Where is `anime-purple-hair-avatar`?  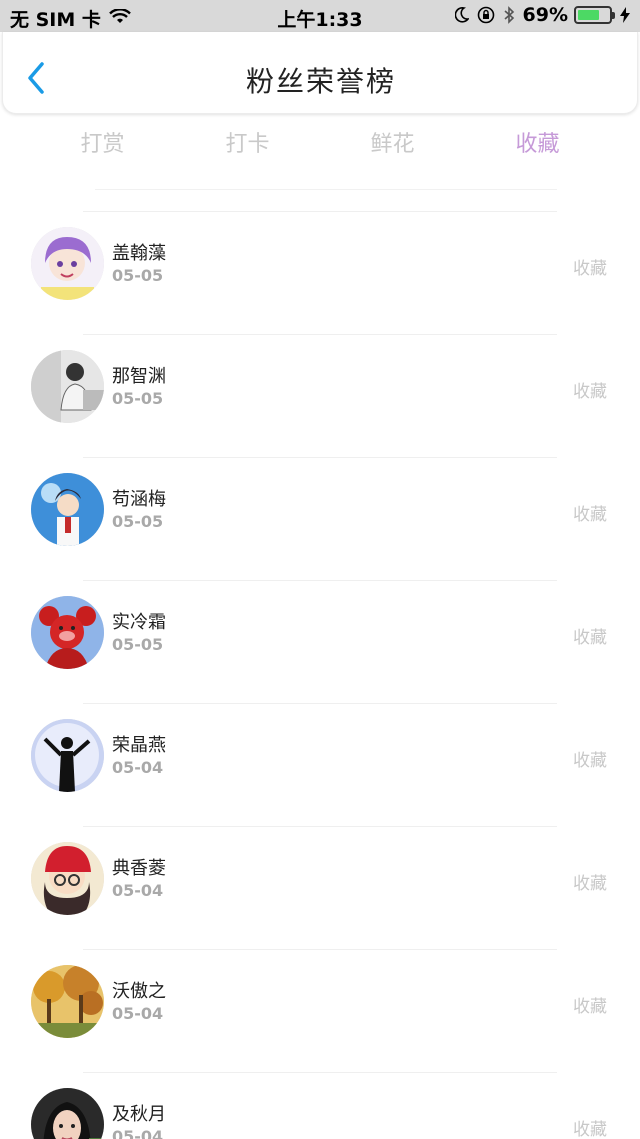 anime-purple-hair-avatar is located at coordinates (67, 263).